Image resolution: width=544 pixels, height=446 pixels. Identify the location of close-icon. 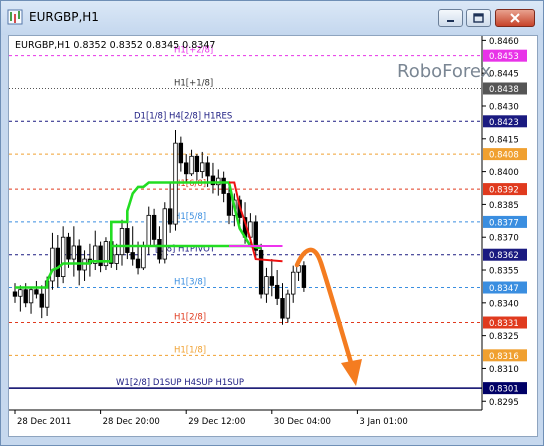
(515, 18).